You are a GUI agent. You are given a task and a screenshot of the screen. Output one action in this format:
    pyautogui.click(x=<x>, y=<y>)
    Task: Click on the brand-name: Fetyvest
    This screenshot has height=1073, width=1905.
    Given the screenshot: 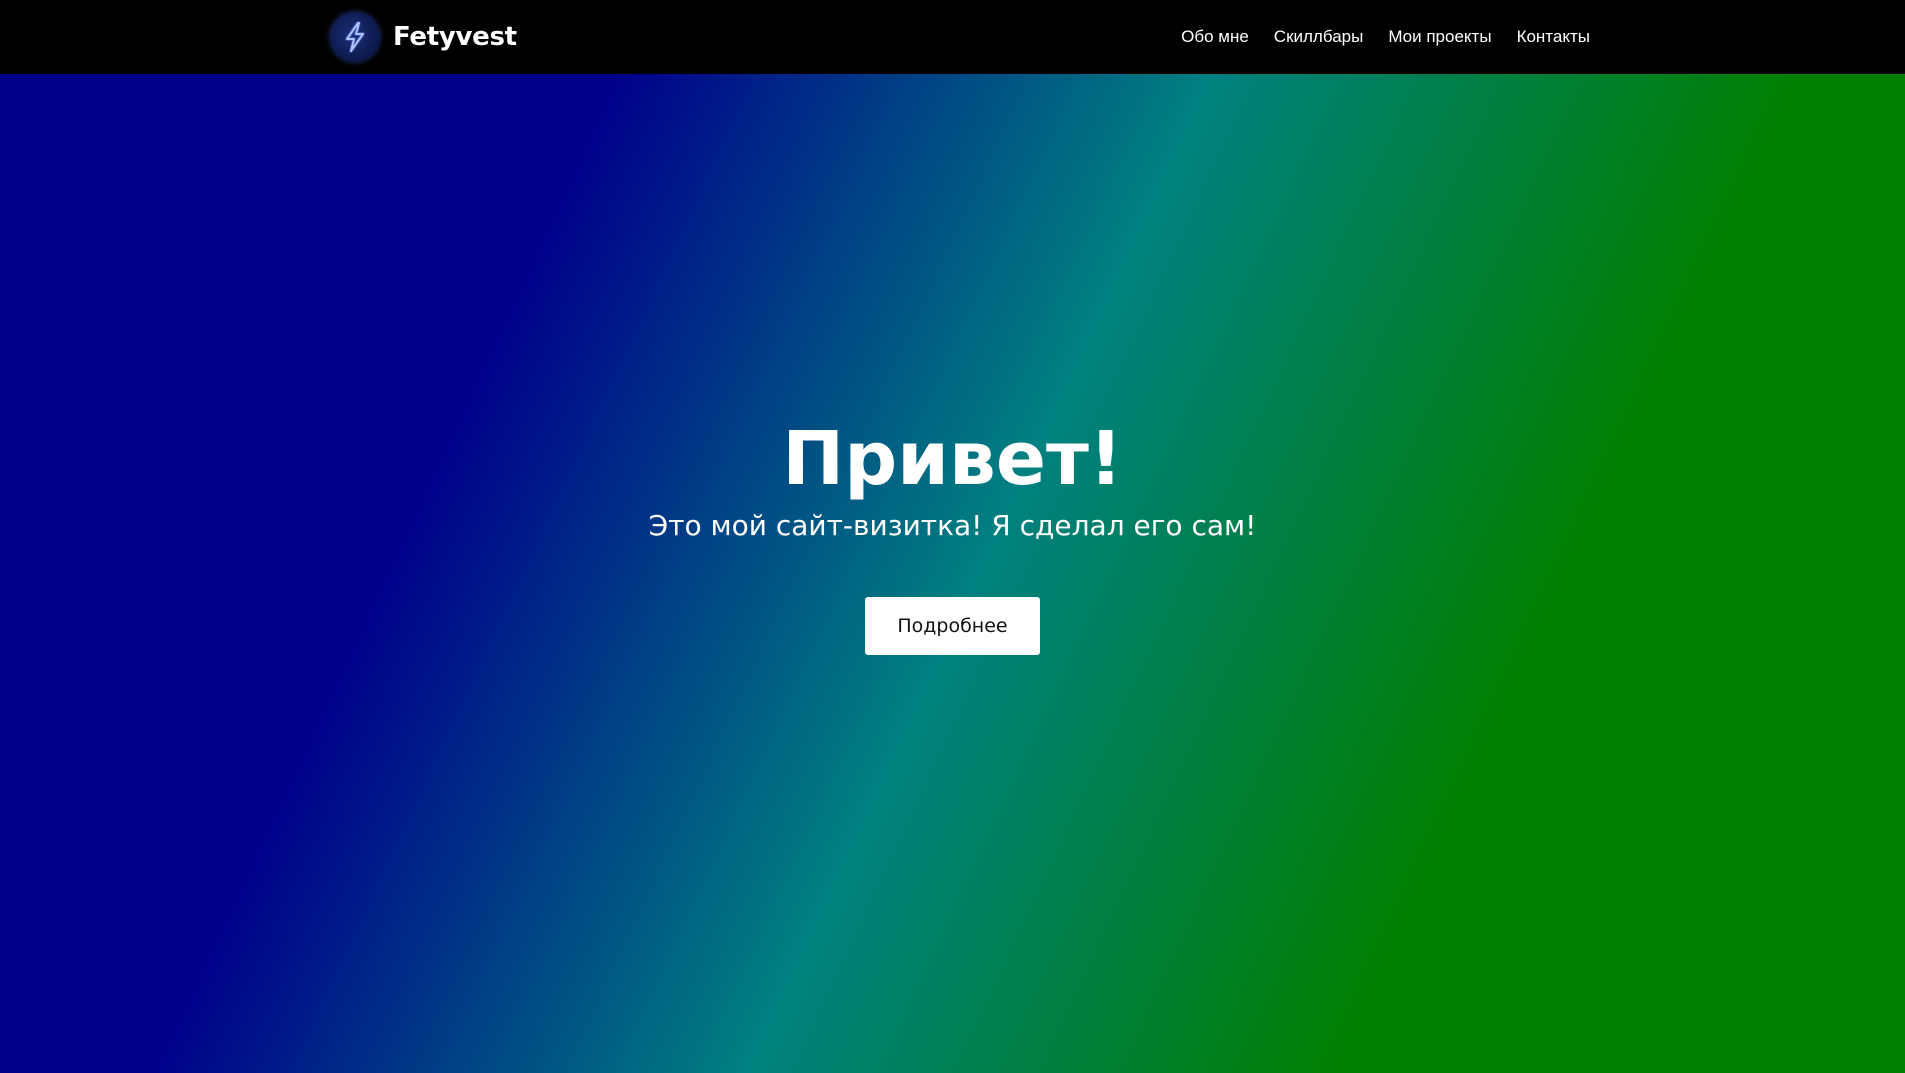 What is the action you would take?
    pyautogui.click(x=455, y=37)
    